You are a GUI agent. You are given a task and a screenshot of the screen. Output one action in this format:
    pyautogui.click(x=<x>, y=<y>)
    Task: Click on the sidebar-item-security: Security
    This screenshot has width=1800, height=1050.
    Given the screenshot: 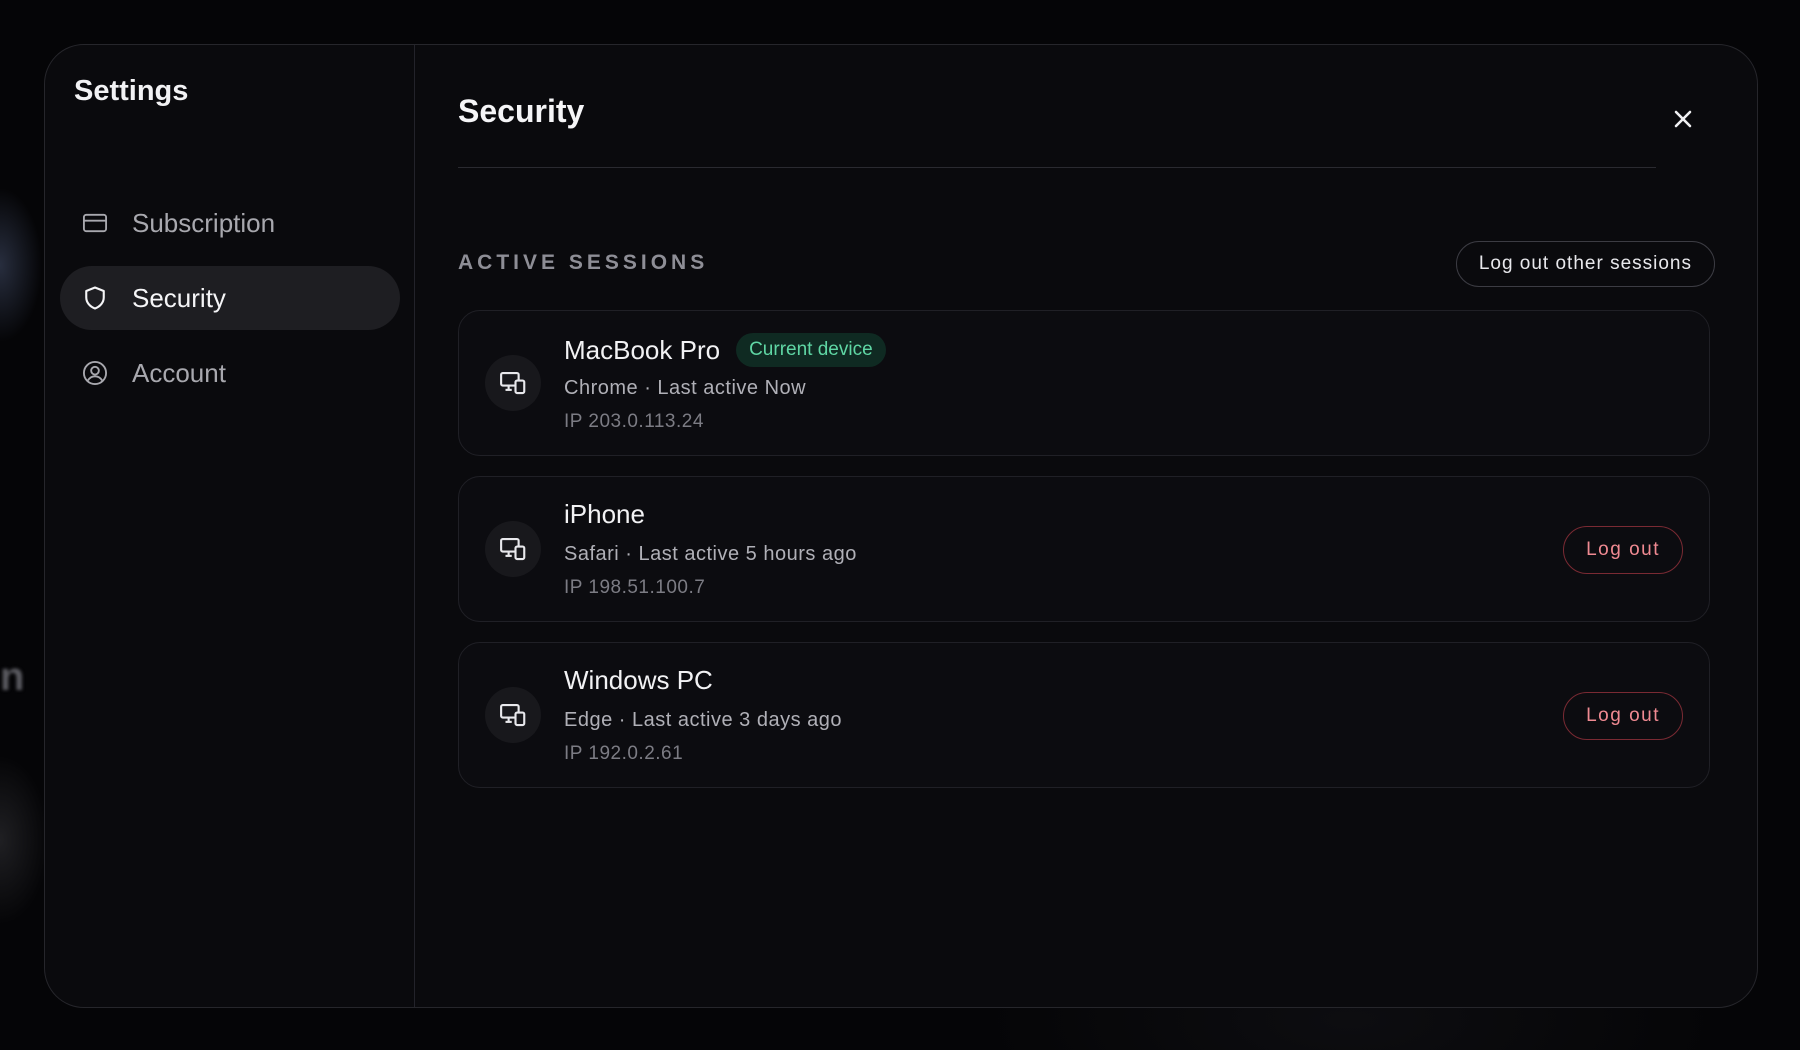 What is the action you would take?
    pyautogui.click(x=230, y=298)
    